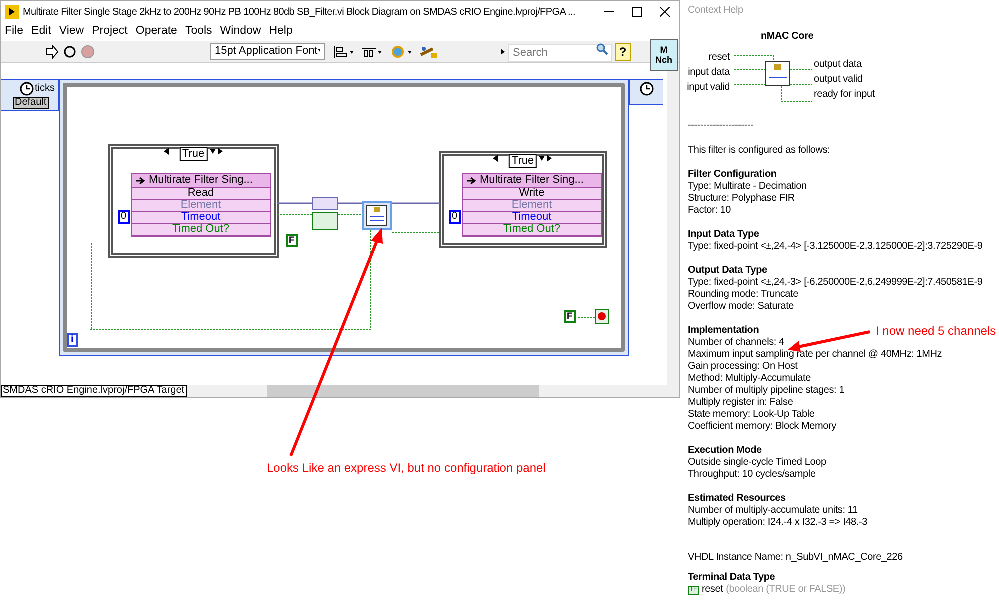  I want to click on help-text: Throughput: 10 cycles/sample, so click(752, 475).